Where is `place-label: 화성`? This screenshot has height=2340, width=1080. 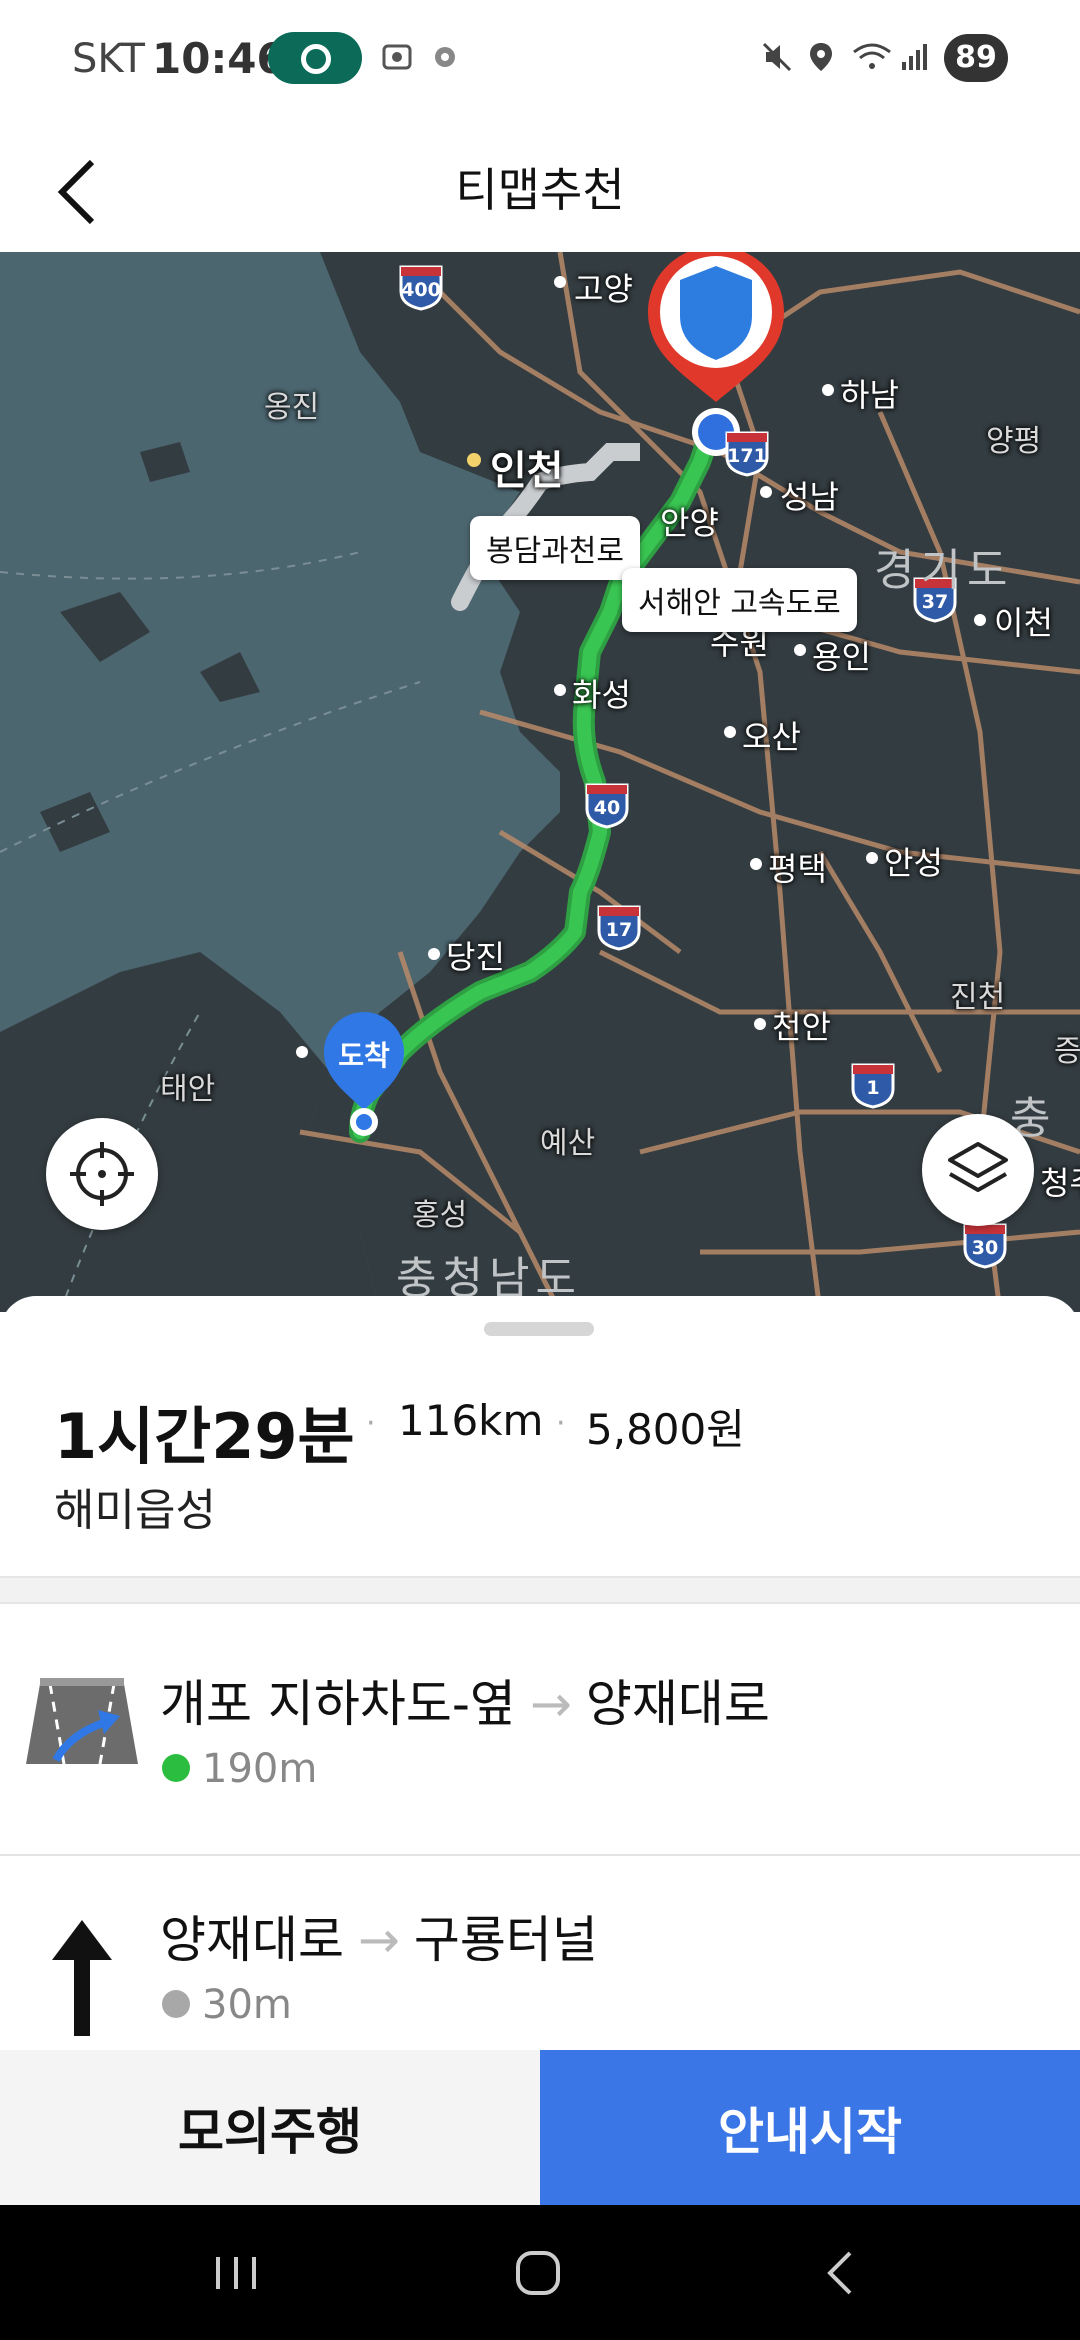
place-label: 화성 is located at coordinates (601, 695).